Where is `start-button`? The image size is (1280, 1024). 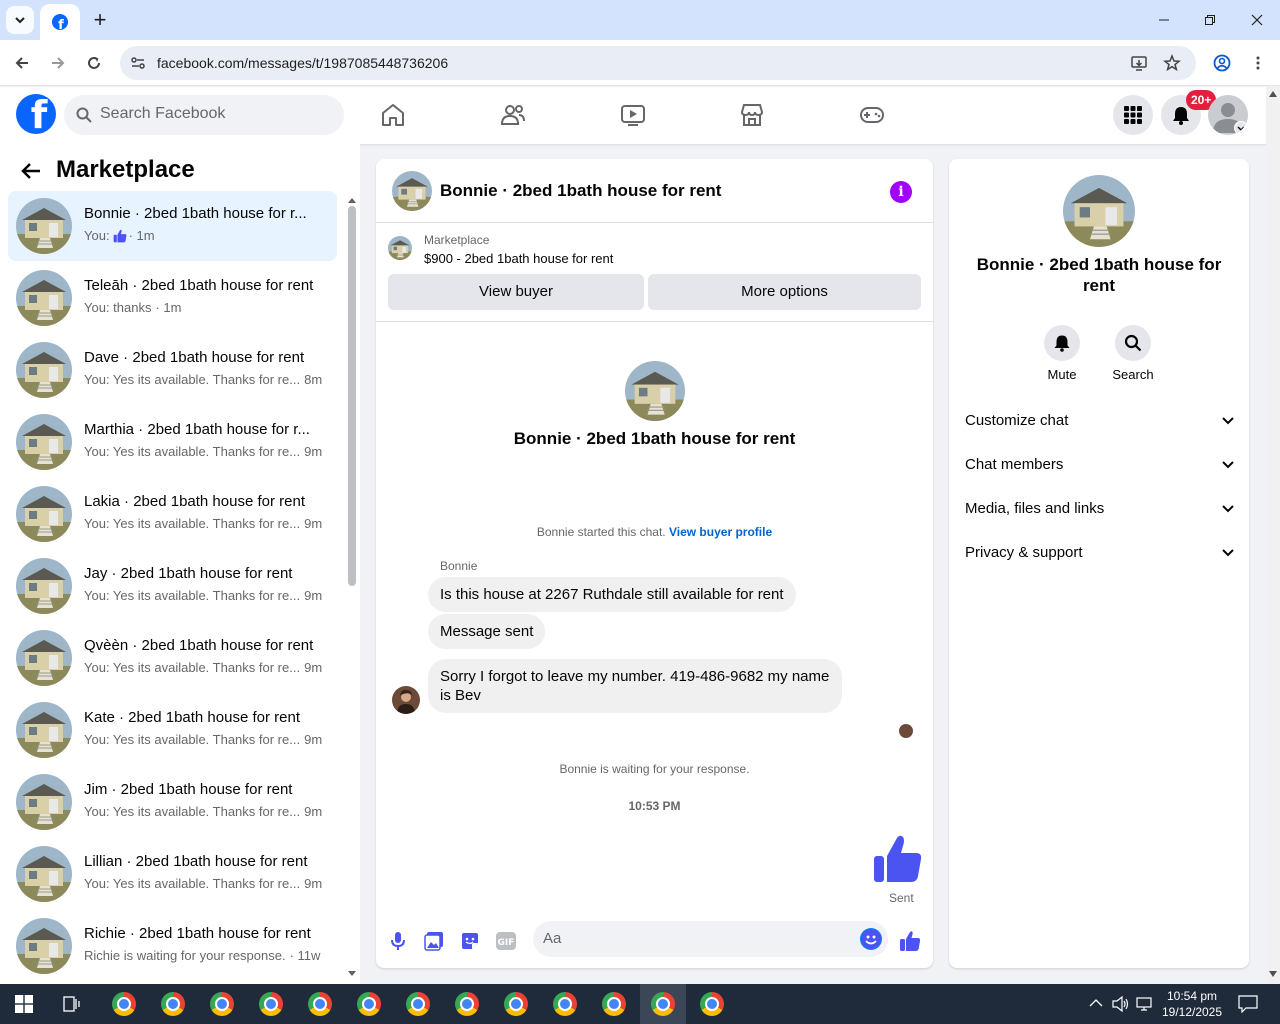 start-button is located at coordinates (24, 1004).